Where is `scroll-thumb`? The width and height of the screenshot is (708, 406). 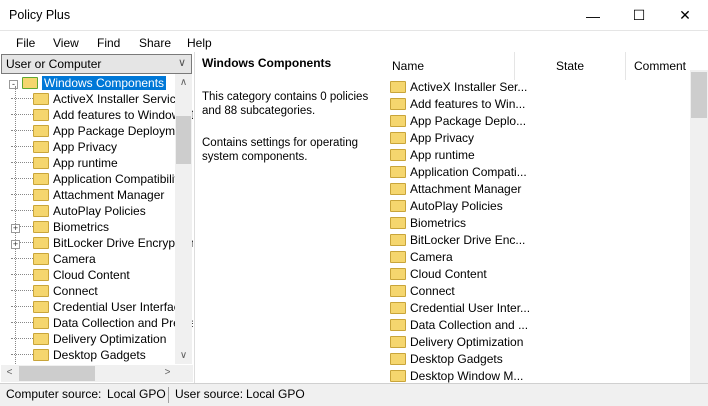 scroll-thumb is located at coordinates (183, 140).